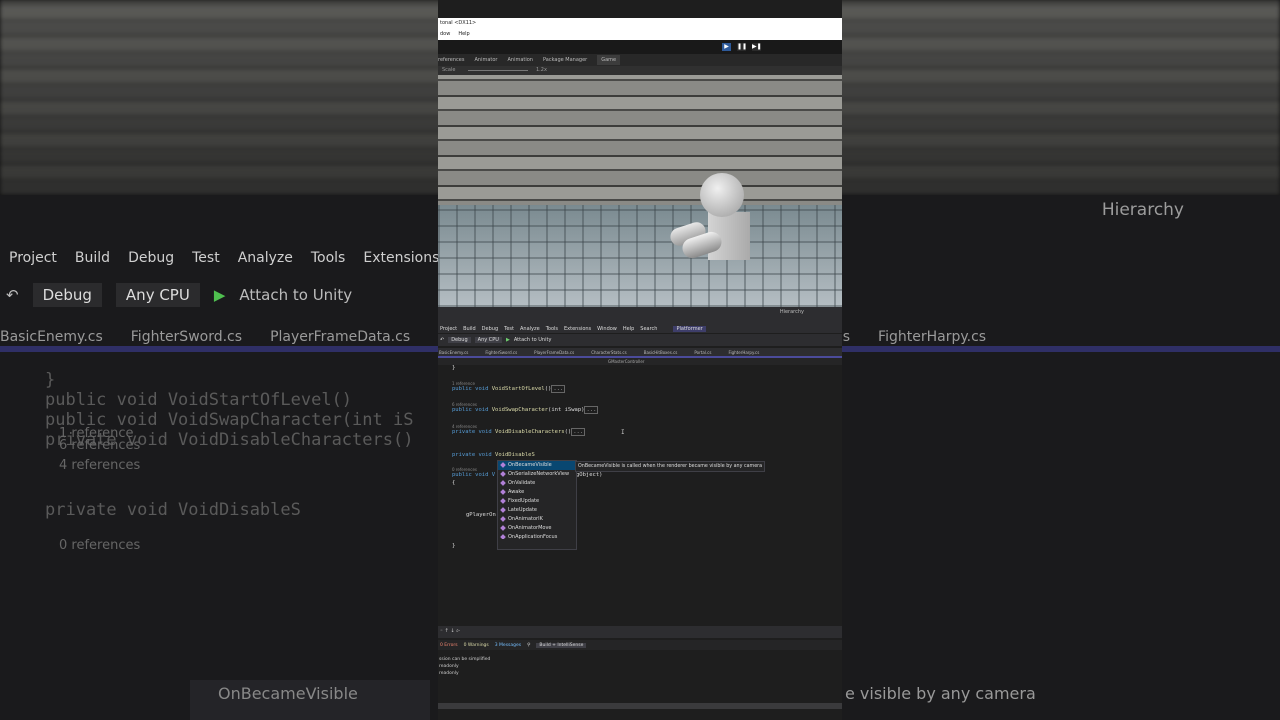 Image resolution: width=1280 pixels, height=720 pixels. I want to click on vs-menu-build: Build, so click(469, 329).